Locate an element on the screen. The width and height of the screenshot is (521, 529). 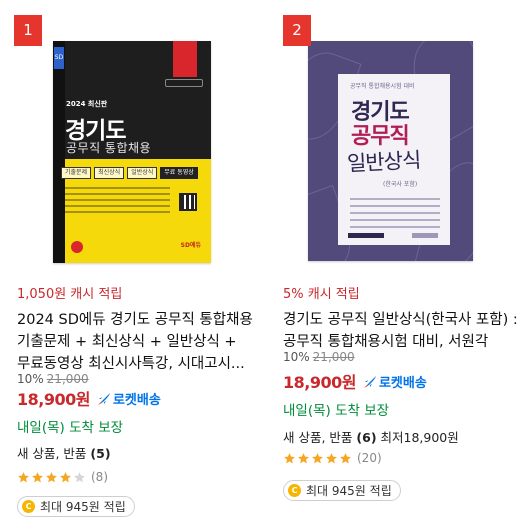
review-count: (20) is located at coordinates (369, 458).